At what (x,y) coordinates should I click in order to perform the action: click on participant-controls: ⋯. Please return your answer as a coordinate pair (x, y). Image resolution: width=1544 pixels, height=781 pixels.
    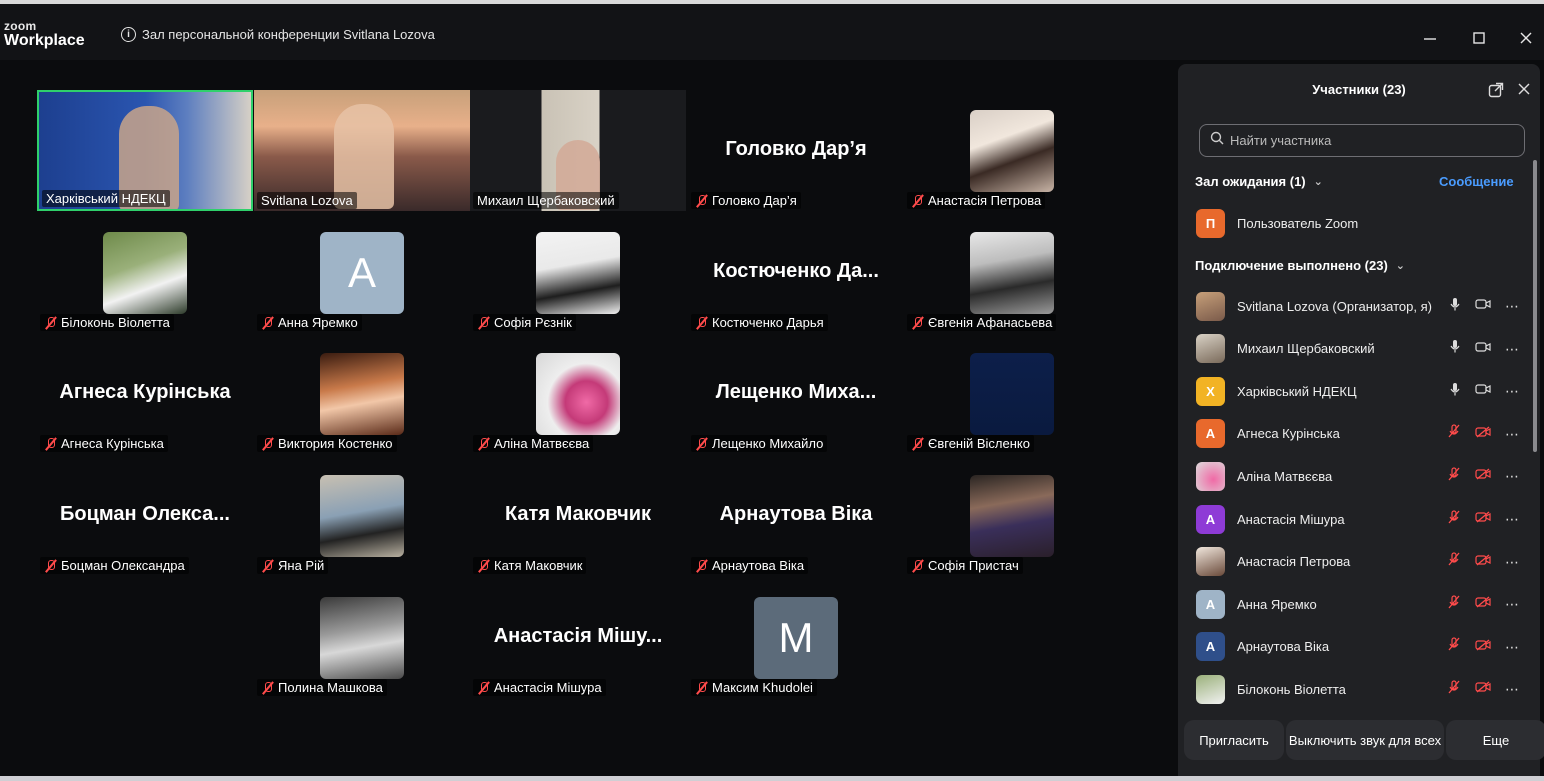
    Looking at the image, I should click on (1483, 604).